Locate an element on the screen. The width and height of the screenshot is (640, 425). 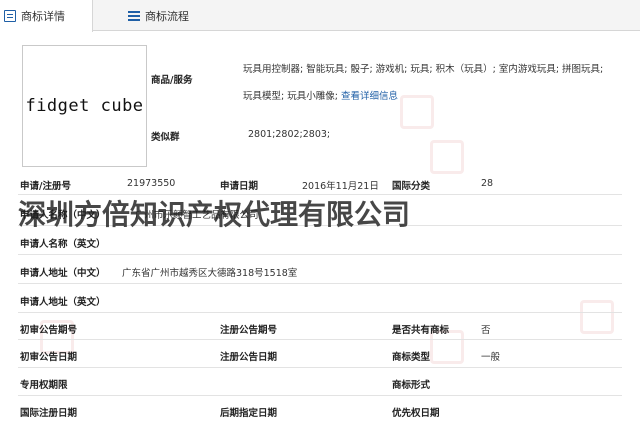
shared-trademark-value: 否 is located at coordinates (486, 330).